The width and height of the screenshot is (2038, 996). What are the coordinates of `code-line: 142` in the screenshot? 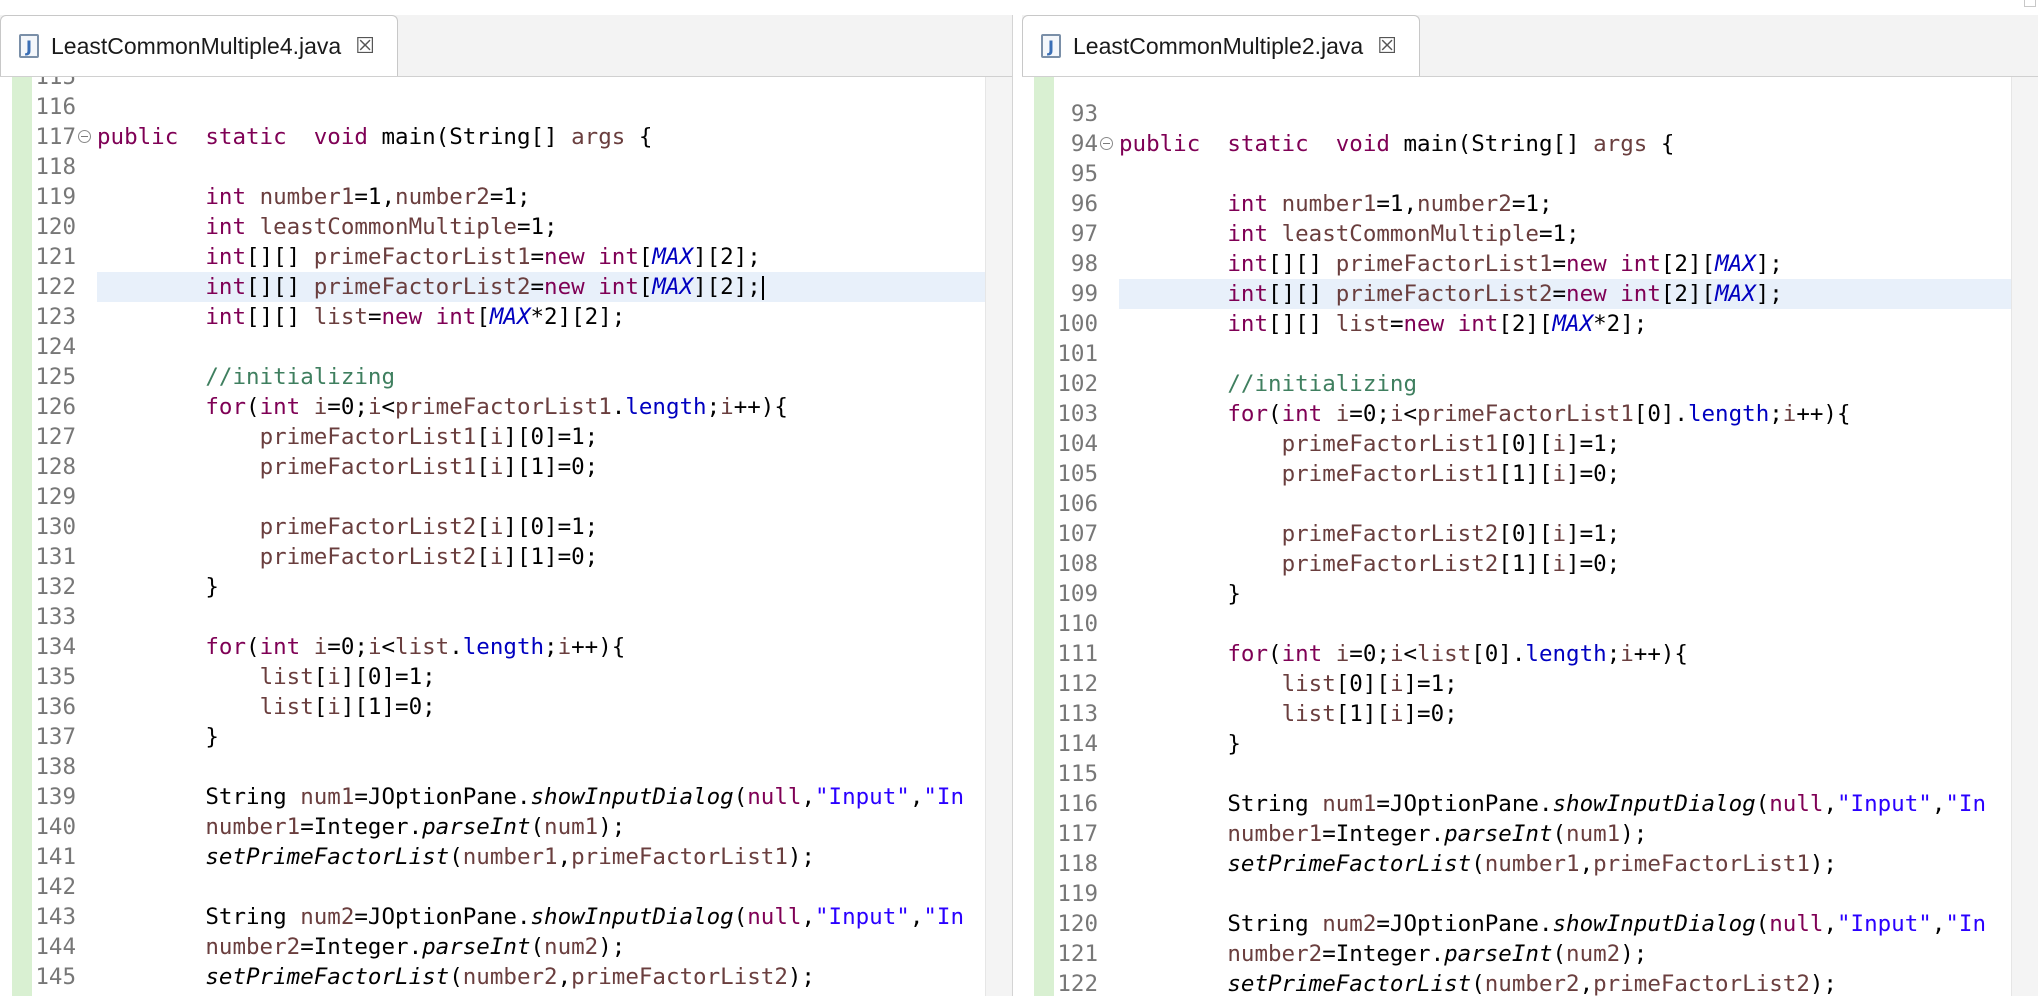 It's located at (493, 887).